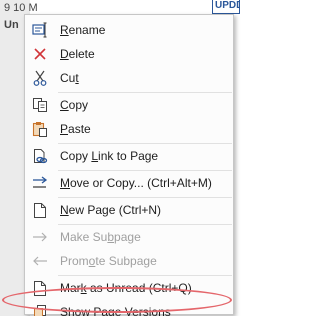  I want to click on menu-item-promote-subpage: Promote Subpage, so click(129, 261).